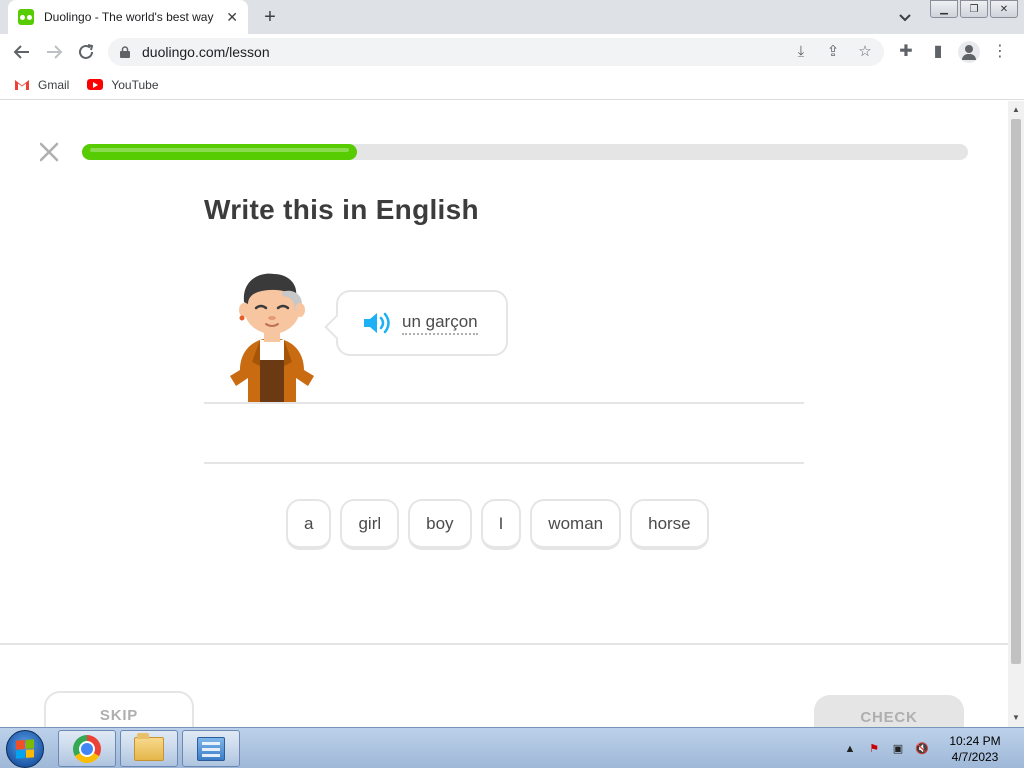 The height and width of the screenshot is (768, 1024). I want to click on control-panel-icon, so click(211, 748).